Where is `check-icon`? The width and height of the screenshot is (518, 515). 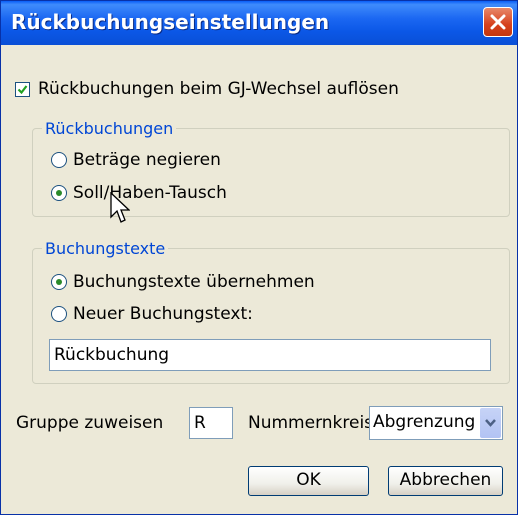 check-icon is located at coordinates (22, 90).